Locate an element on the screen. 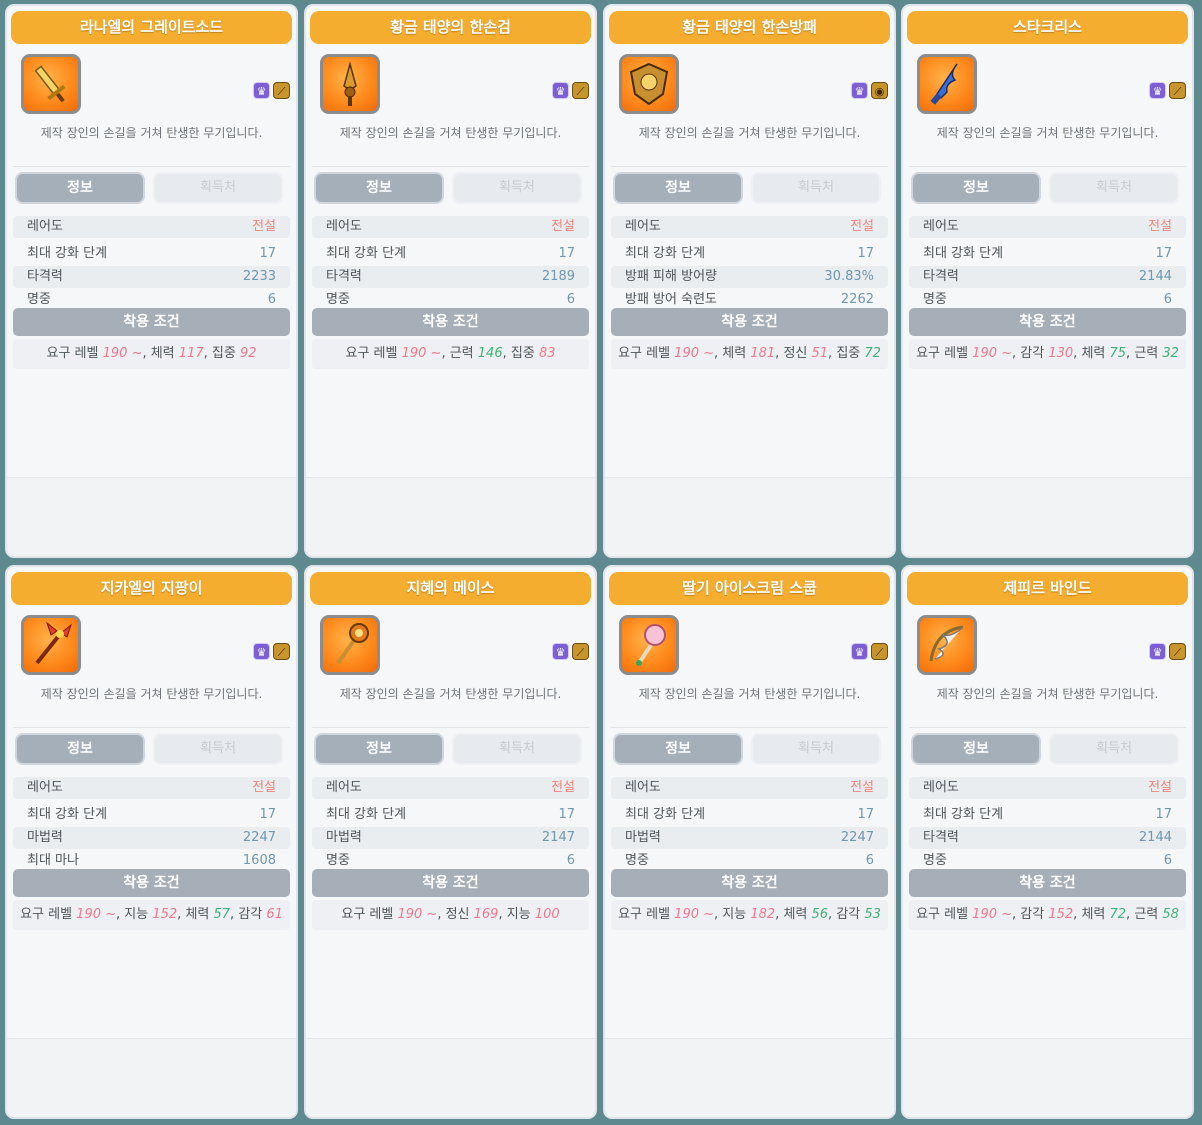 This screenshot has height=1125, width=1202. req-value: 51 is located at coordinates (820, 353).